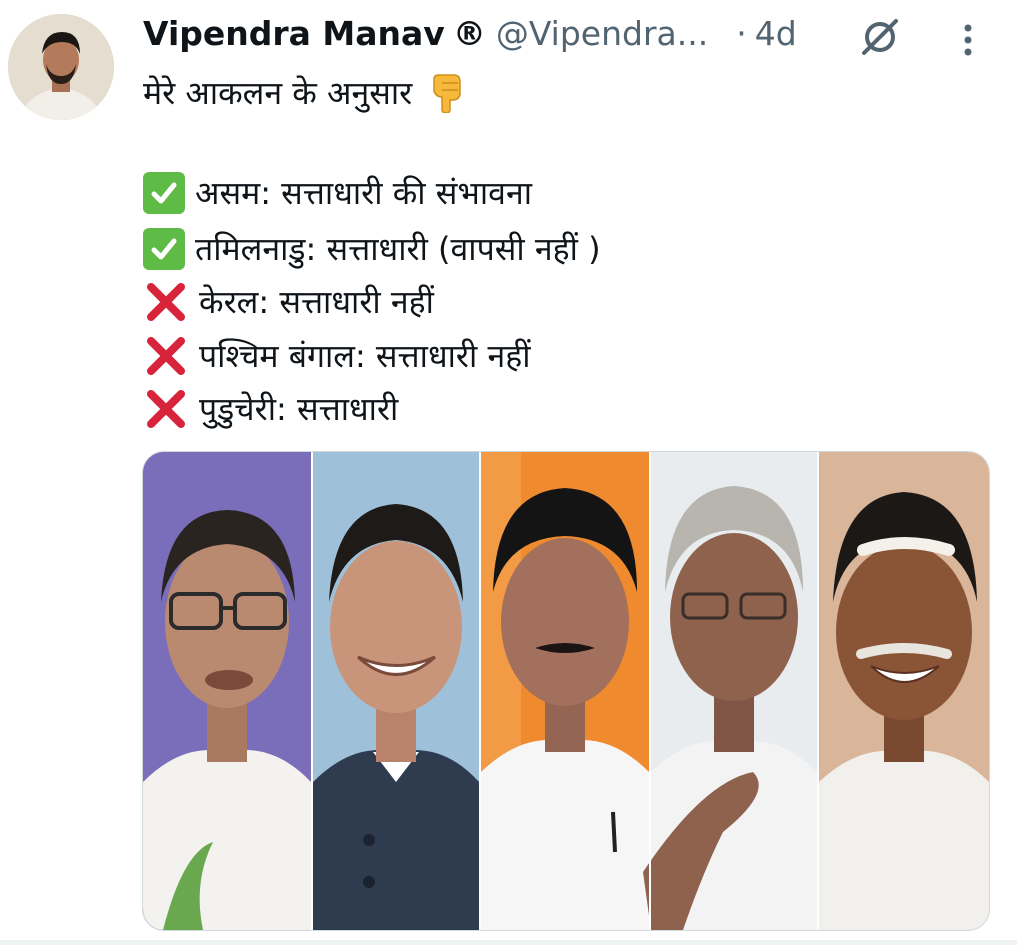  What do you see at coordinates (365, 356) in the screenshot?
I see `status-line-text: पश्चिम बंगाल: सत्ताधारी नहीं` at bounding box center [365, 356].